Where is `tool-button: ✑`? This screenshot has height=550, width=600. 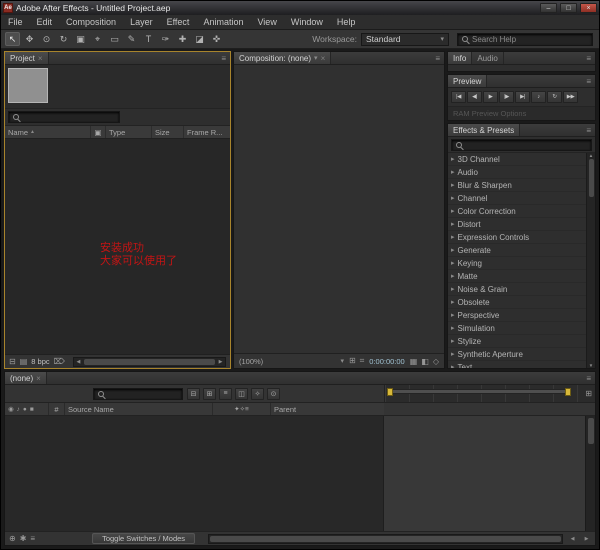
tool-button: ✑ is located at coordinates (165, 39).